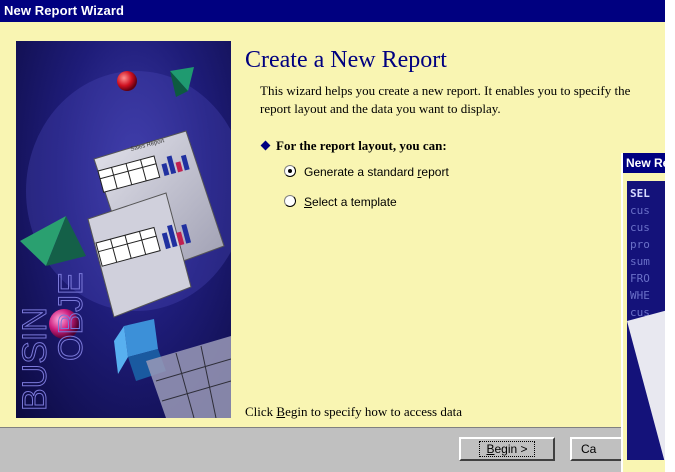 This screenshot has height=472, width=675. Describe the element at coordinates (64, 10) in the screenshot. I see `window-title: New Report Wizard` at that location.